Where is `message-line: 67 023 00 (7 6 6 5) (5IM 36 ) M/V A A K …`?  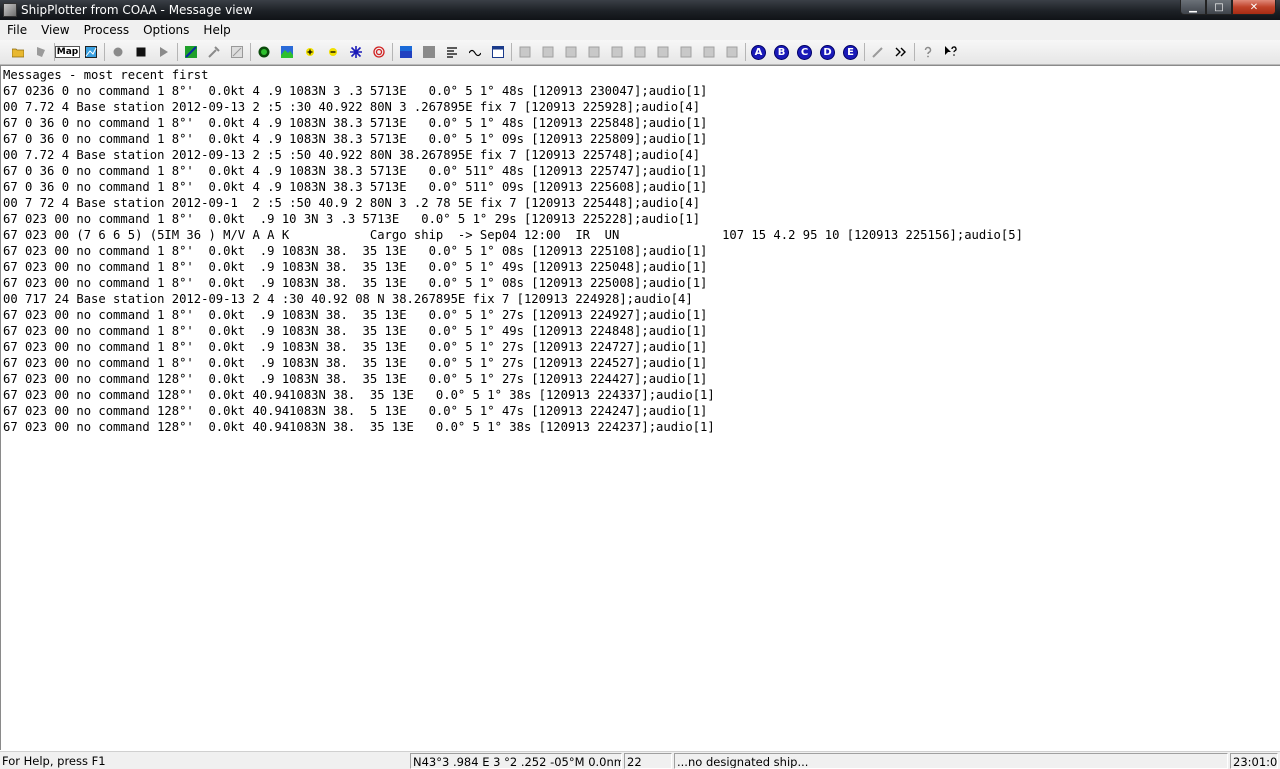
message-line: 67 023 00 (7 6 6 5) (5IM 36 ) M/V A A K … is located at coordinates (513, 235).